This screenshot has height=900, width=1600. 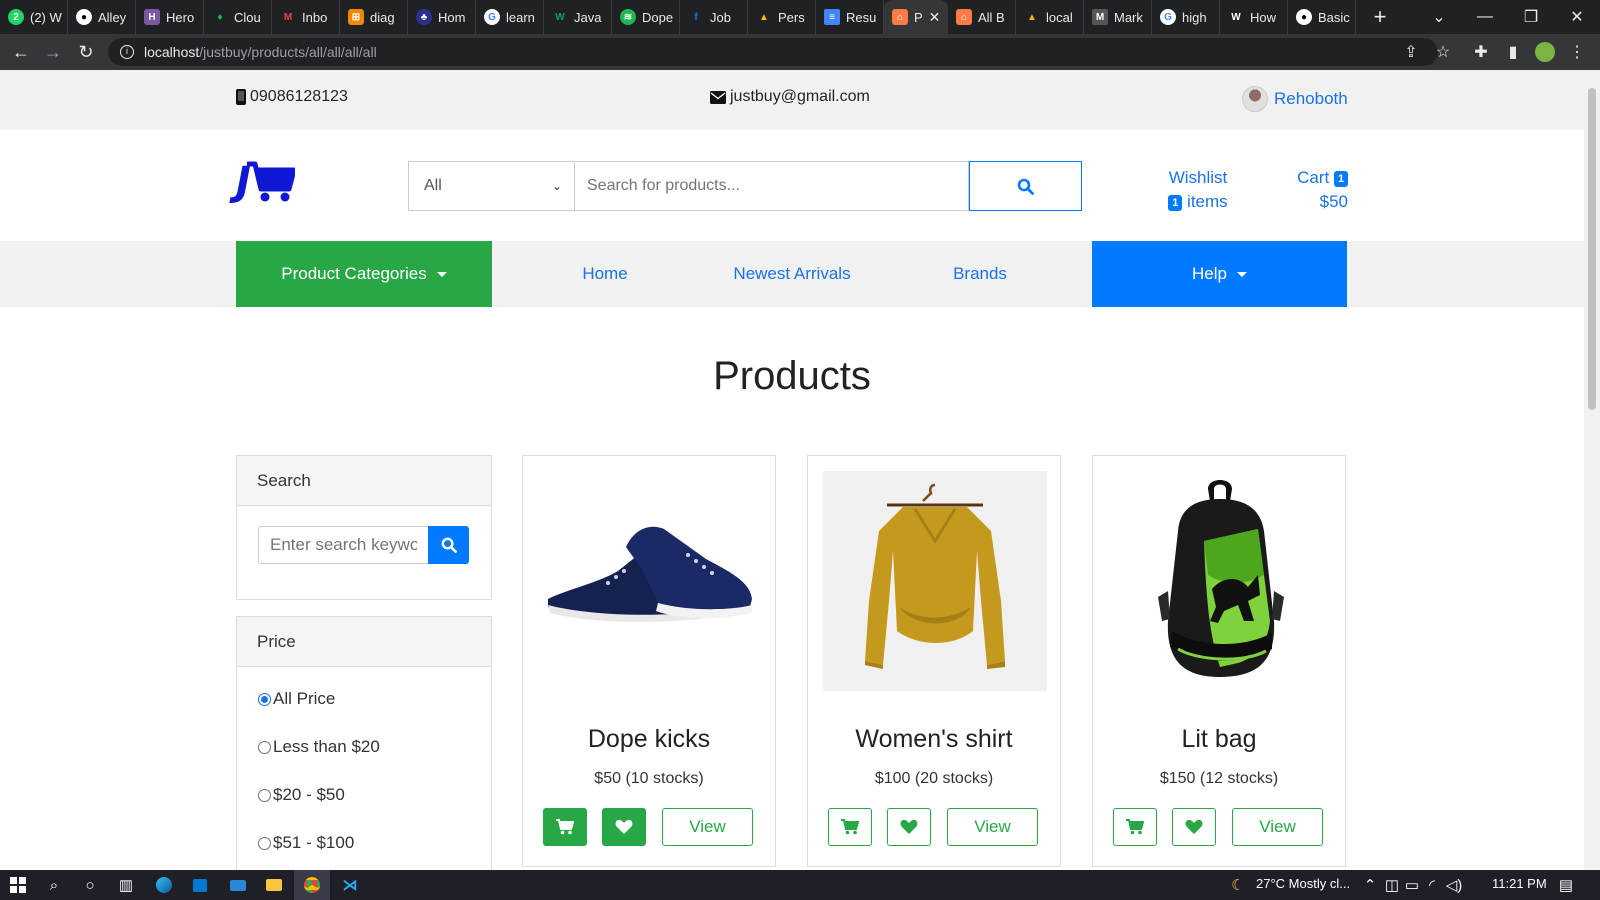 I want to click on vscode-icon: ⋊, so click(x=350, y=885).